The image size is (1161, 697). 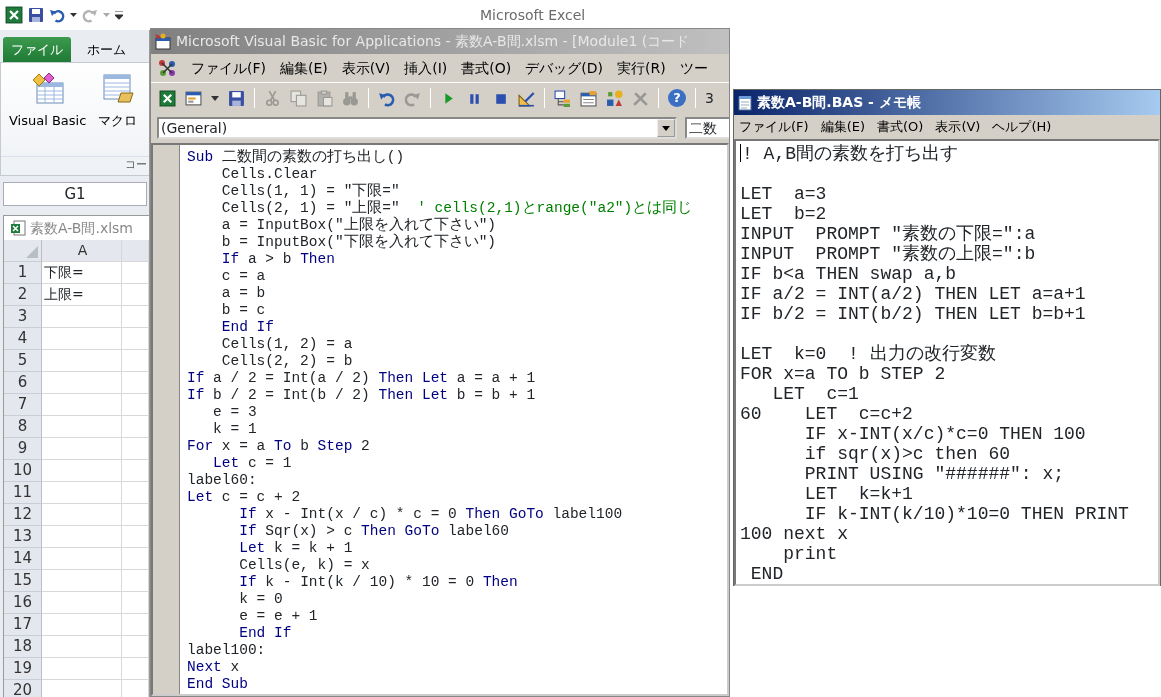 What do you see at coordinates (81, 228) in the screenshot?
I see `workbook-title: 素数A-B間.xlsm` at bounding box center [81, 228].